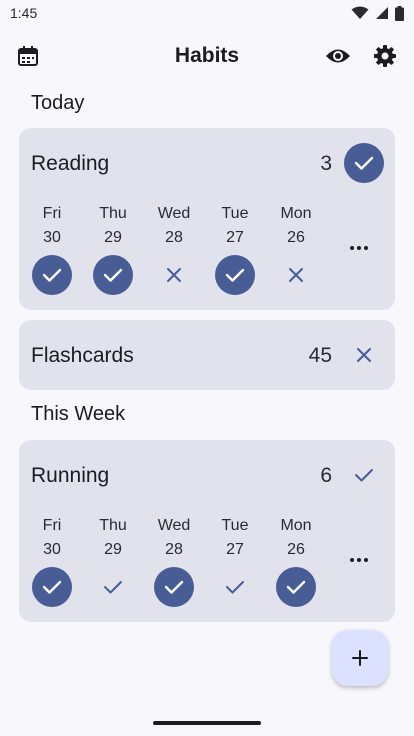  What do you see at coordinates (207, 13) in the screenshot?
I see `status-bar: 1:45` at bounding box center [207, 13].